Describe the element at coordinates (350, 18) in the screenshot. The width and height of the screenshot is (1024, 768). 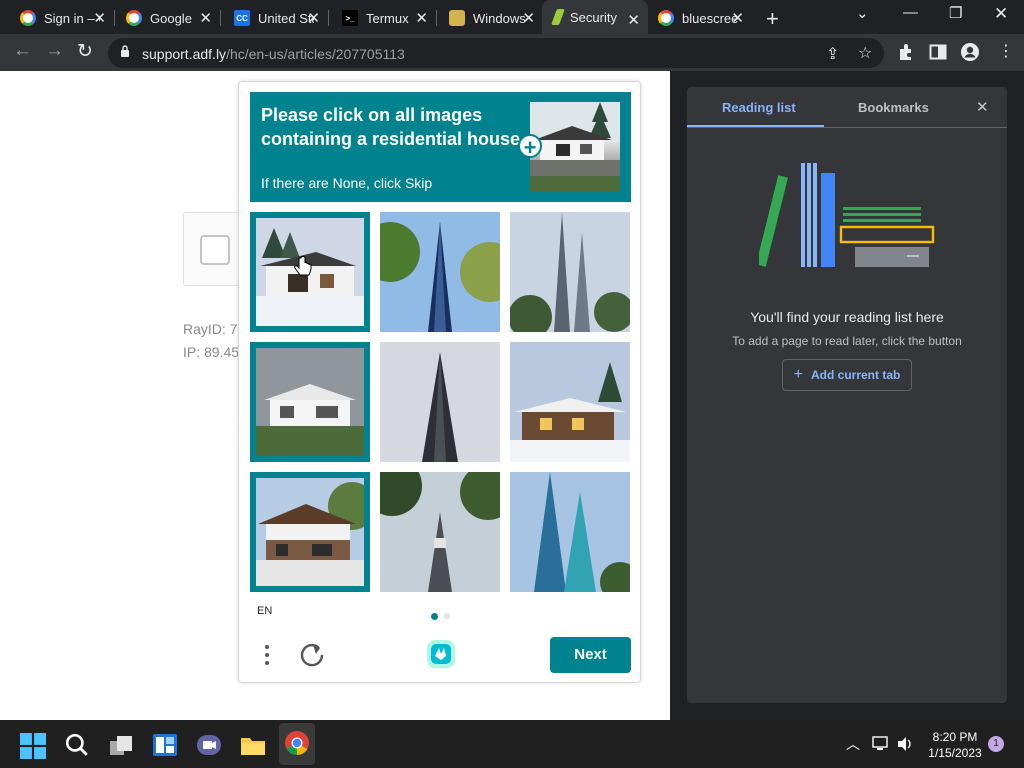
I see `terminal-icon: >_` at that location.